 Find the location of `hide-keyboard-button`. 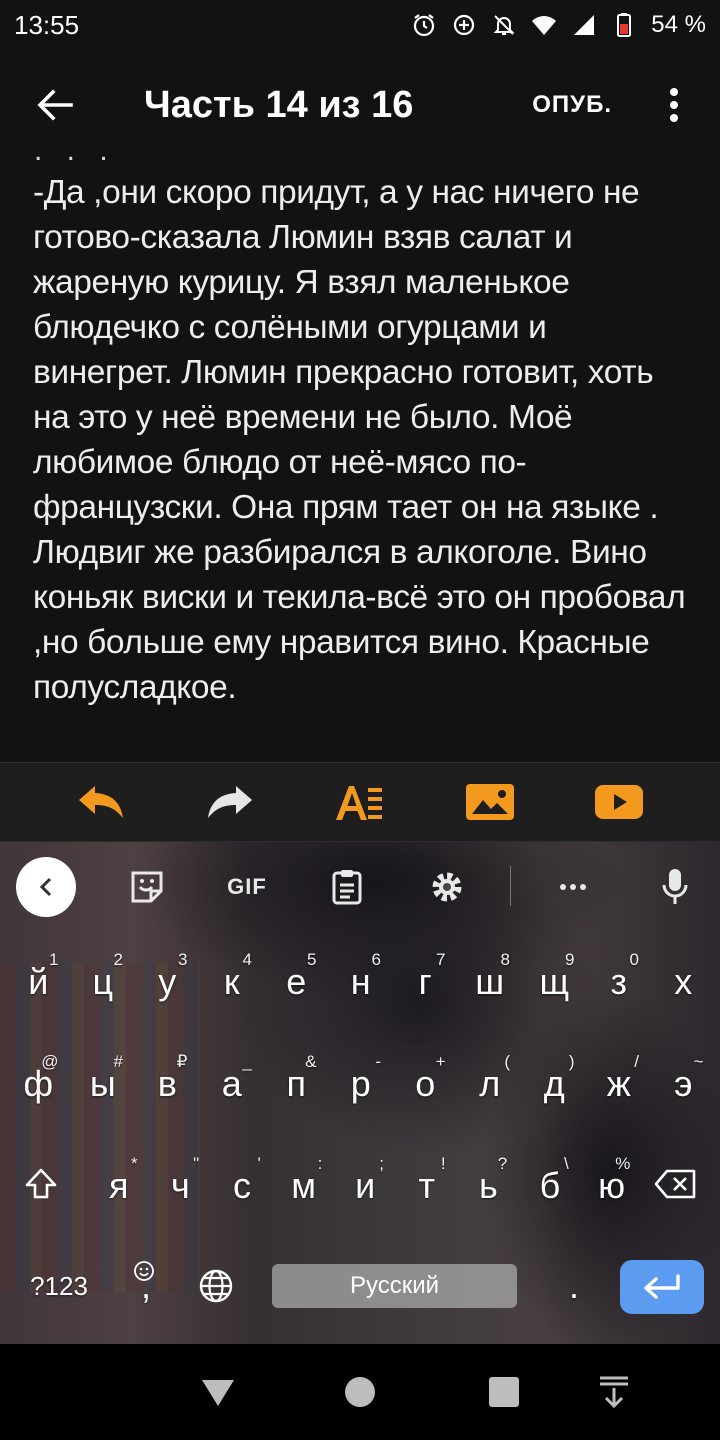

hide-keyboard-button is located at coordinates (614, 1392).